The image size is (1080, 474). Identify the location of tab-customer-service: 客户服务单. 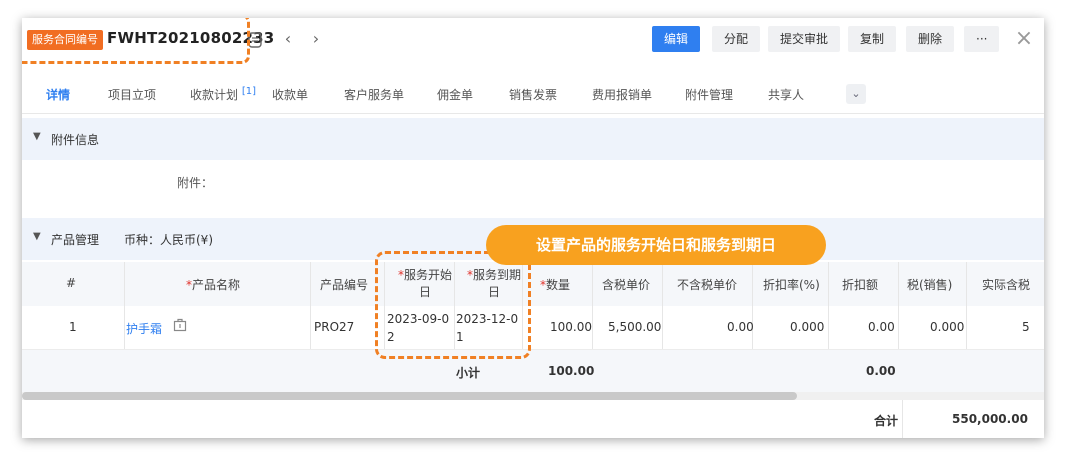
(374, 94).